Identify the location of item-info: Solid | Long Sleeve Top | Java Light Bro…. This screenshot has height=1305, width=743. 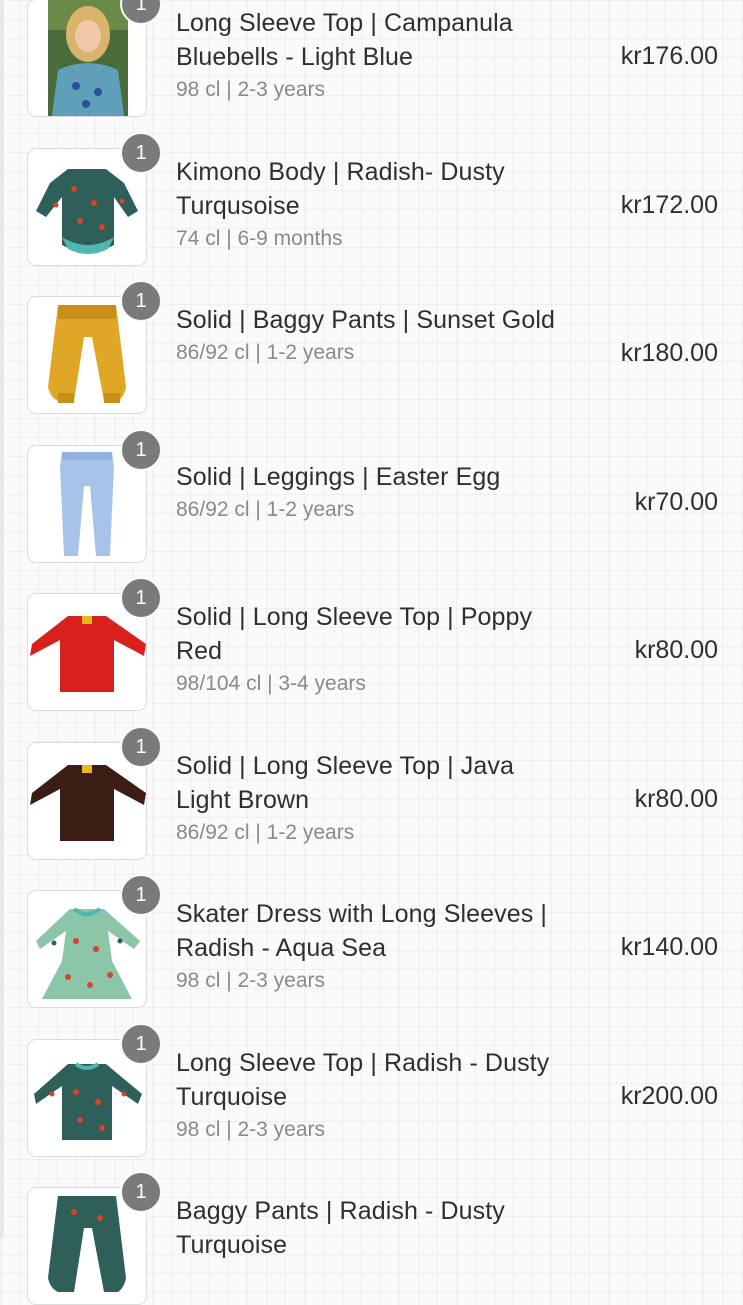
(371, 799).